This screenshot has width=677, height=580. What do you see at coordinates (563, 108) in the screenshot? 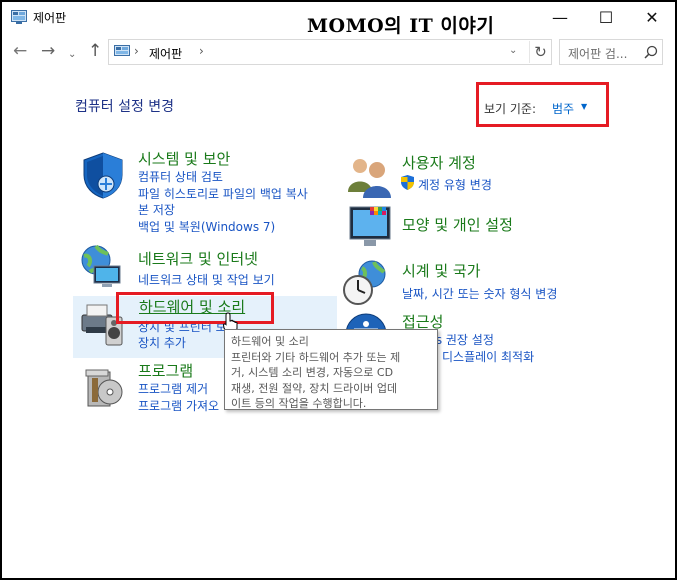
I see `view-by-dropdown: 범주` at bounding box center [563, 108].